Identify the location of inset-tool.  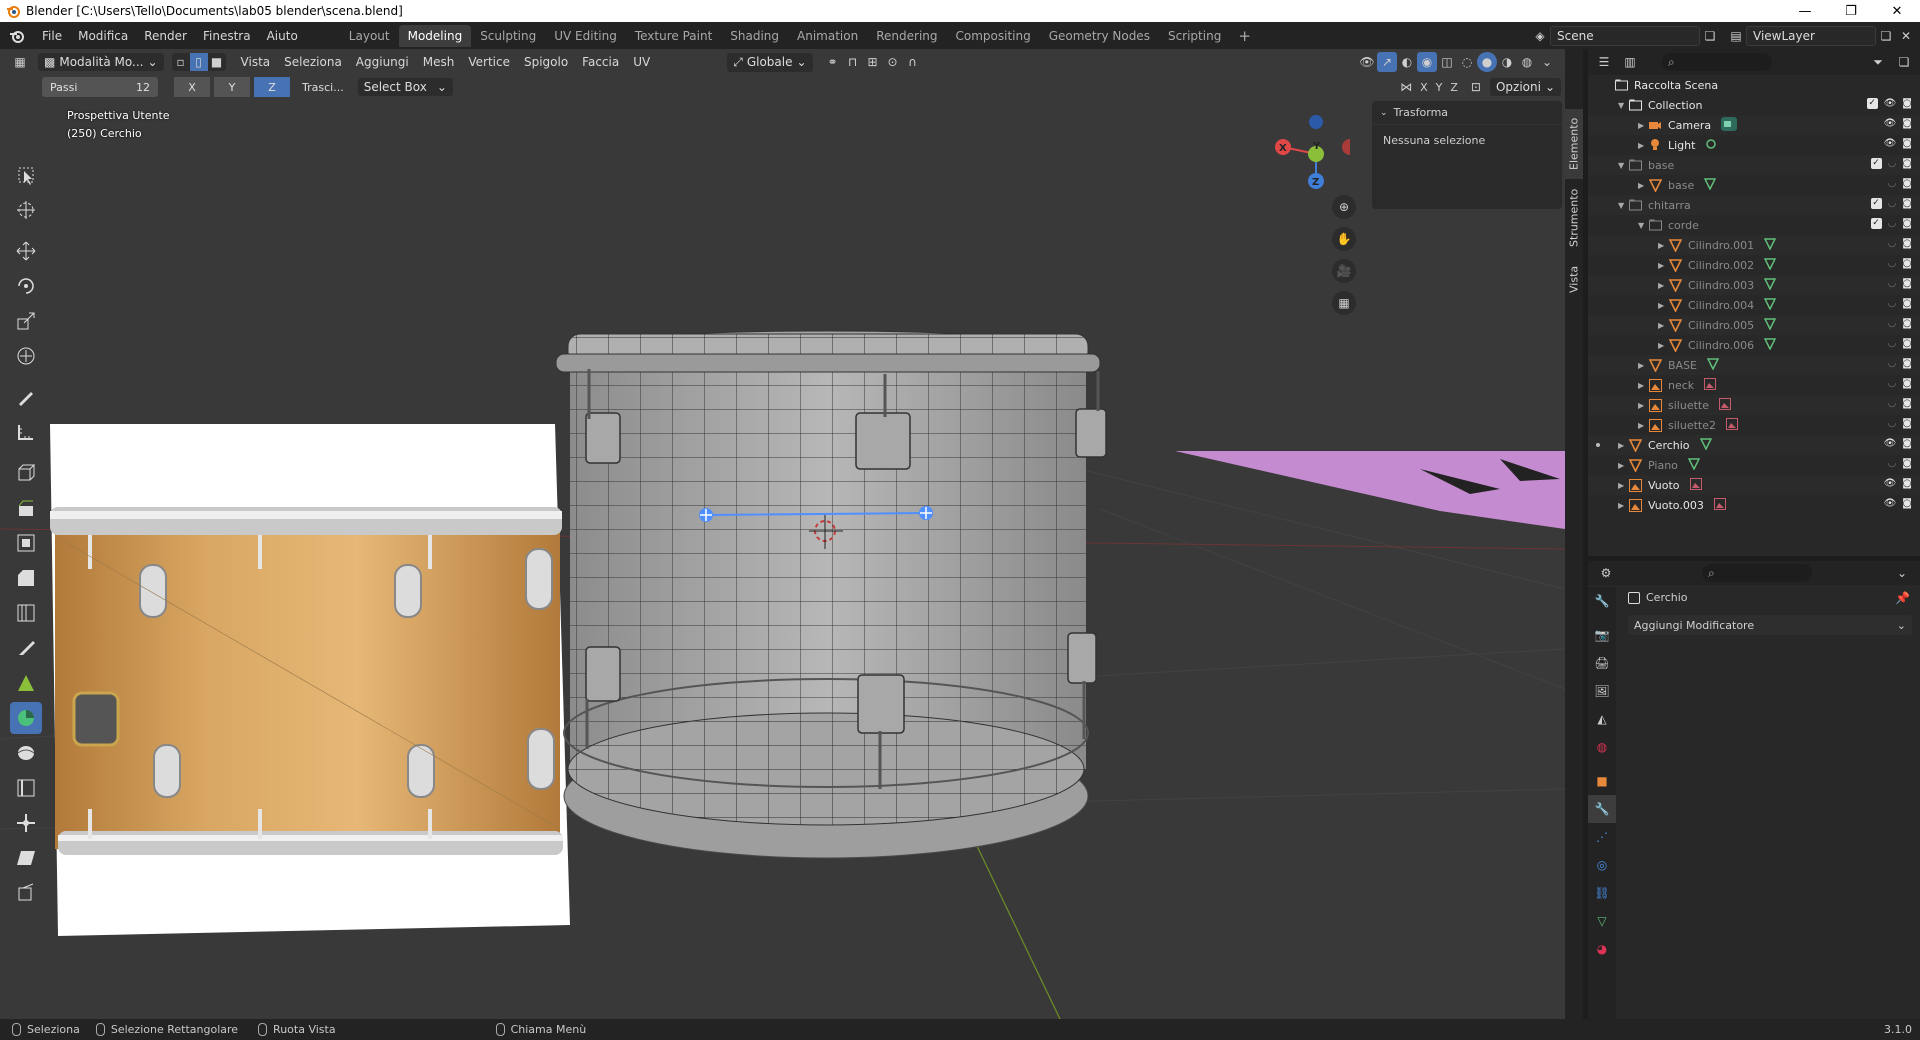
(26, 543).